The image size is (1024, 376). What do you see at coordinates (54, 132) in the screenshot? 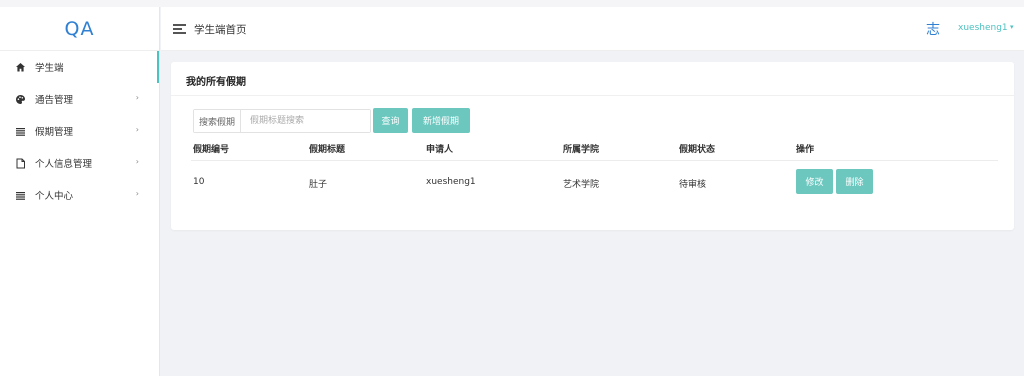
I see `sidebar-item-label: 假期管理` at bounding box center [54, 132].